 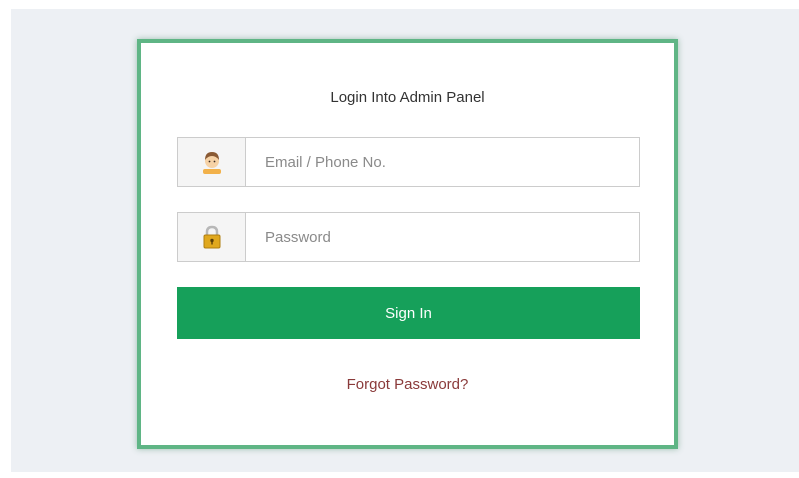 I want to click on email-input-group, so click(x=408, y=162).